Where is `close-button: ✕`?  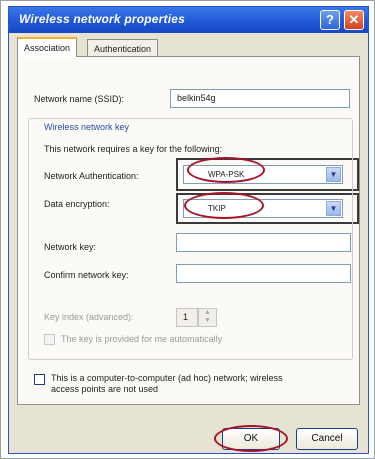 close-button: ✕ is located at coordinates (354, 20).